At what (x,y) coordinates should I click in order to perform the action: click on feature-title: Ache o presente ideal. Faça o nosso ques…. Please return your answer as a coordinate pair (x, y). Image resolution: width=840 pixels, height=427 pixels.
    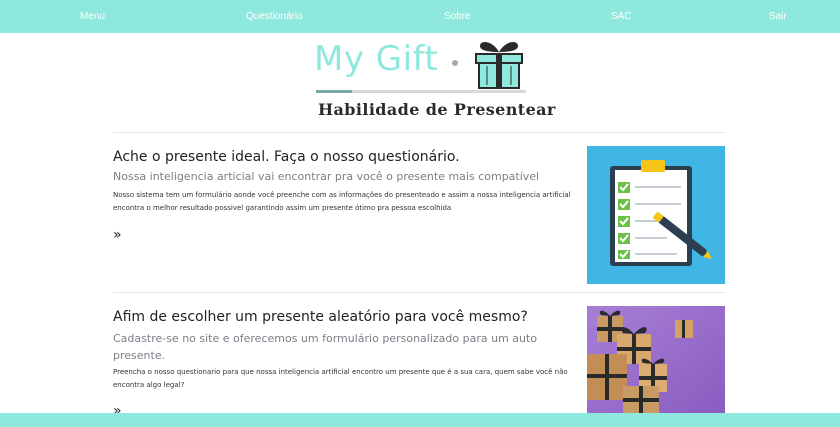
    Looking at the image, I should click on (286, 157).